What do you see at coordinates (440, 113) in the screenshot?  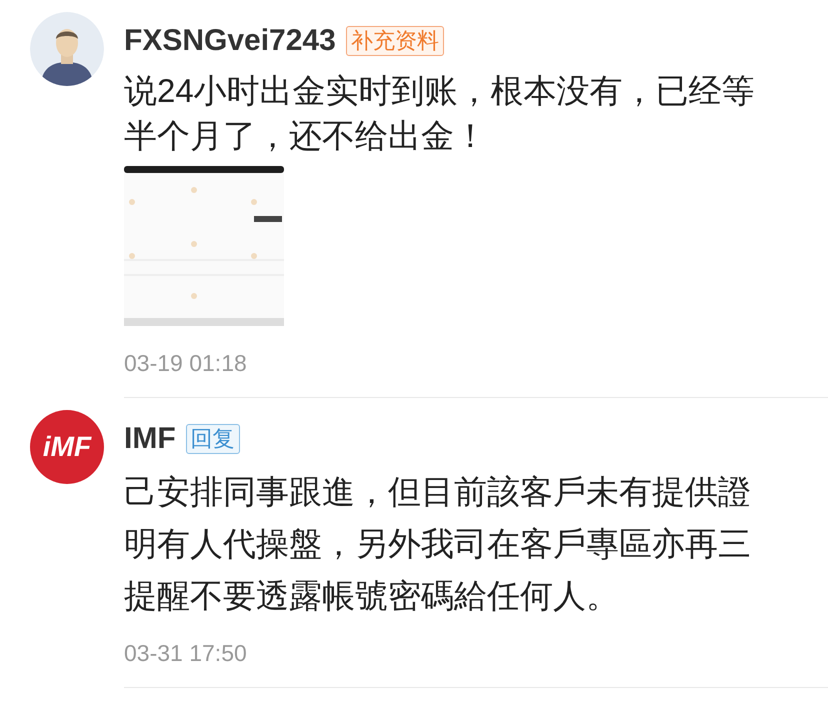 I see `comment-text: 说24小时出金实时到账，根本没有，已经等半个月了，还不给出金！` at bounding box center [440, 113].